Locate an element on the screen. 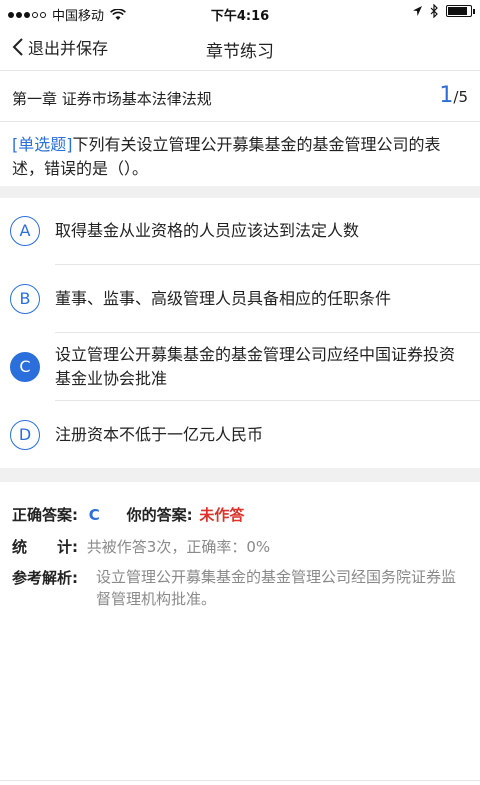 The width and height of the screenshot is (480, 785). location-arrow-icon is located at coordinates (417, 11).